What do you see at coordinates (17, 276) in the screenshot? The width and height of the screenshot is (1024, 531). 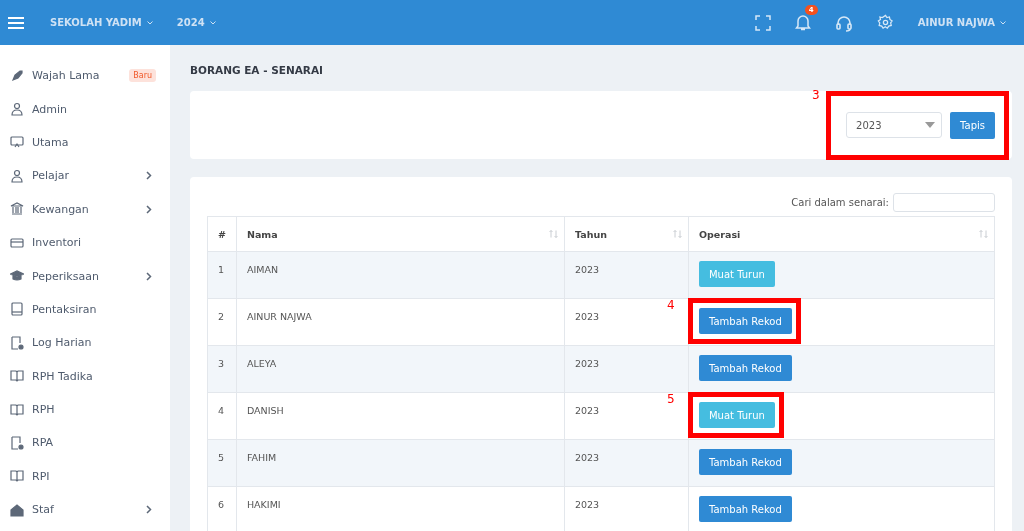 I see `cap-icon` at bounding box center [17, 276].